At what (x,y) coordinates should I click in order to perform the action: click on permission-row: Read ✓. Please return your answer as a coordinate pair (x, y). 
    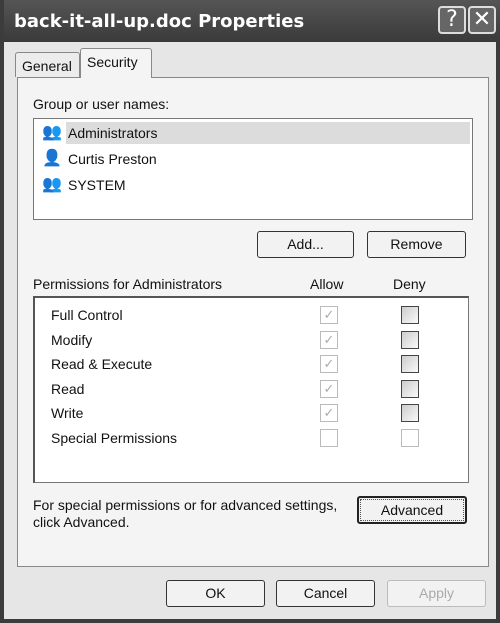
    Looking at the image, I should click on (251, 390).